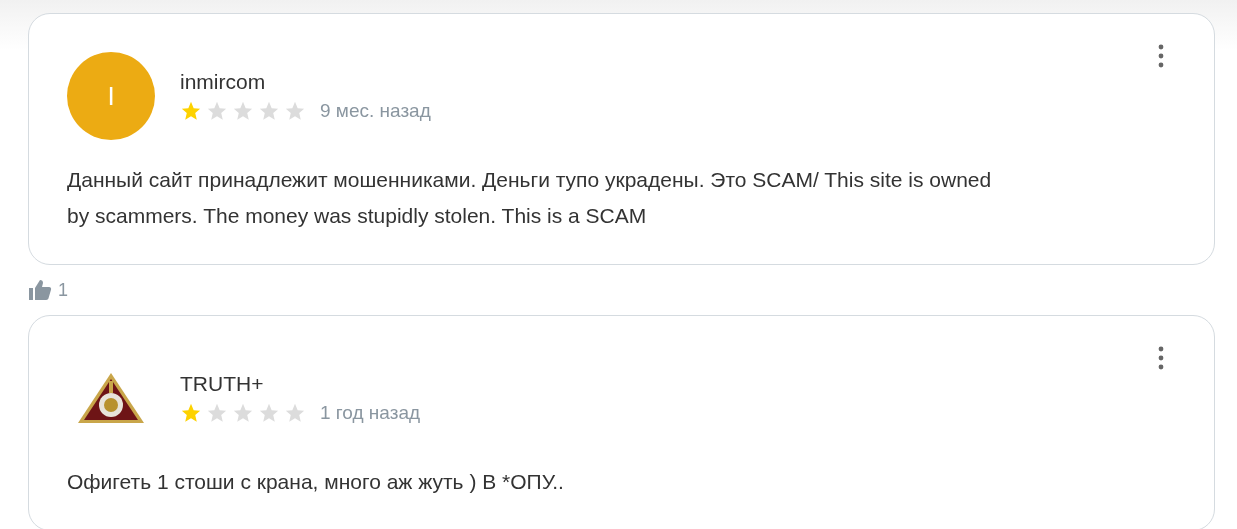 Image resolution: width=1237 pixels, height=529 pixels. What do you see at coordinates (530, 198) in the screenshot?
I see `review-text: Данный сайт принадлежит мошенниками. Деньги тупо украдены. Это SCAM/ This site is owned by scammers. The money was stupidly stolen. This is a SCAM` at bounding box center [530, 198].